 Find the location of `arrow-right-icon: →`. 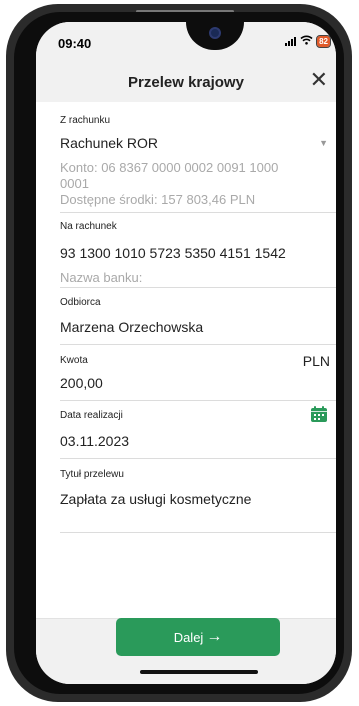

arrow-right-icon: → is located at coordinates (214, 636).